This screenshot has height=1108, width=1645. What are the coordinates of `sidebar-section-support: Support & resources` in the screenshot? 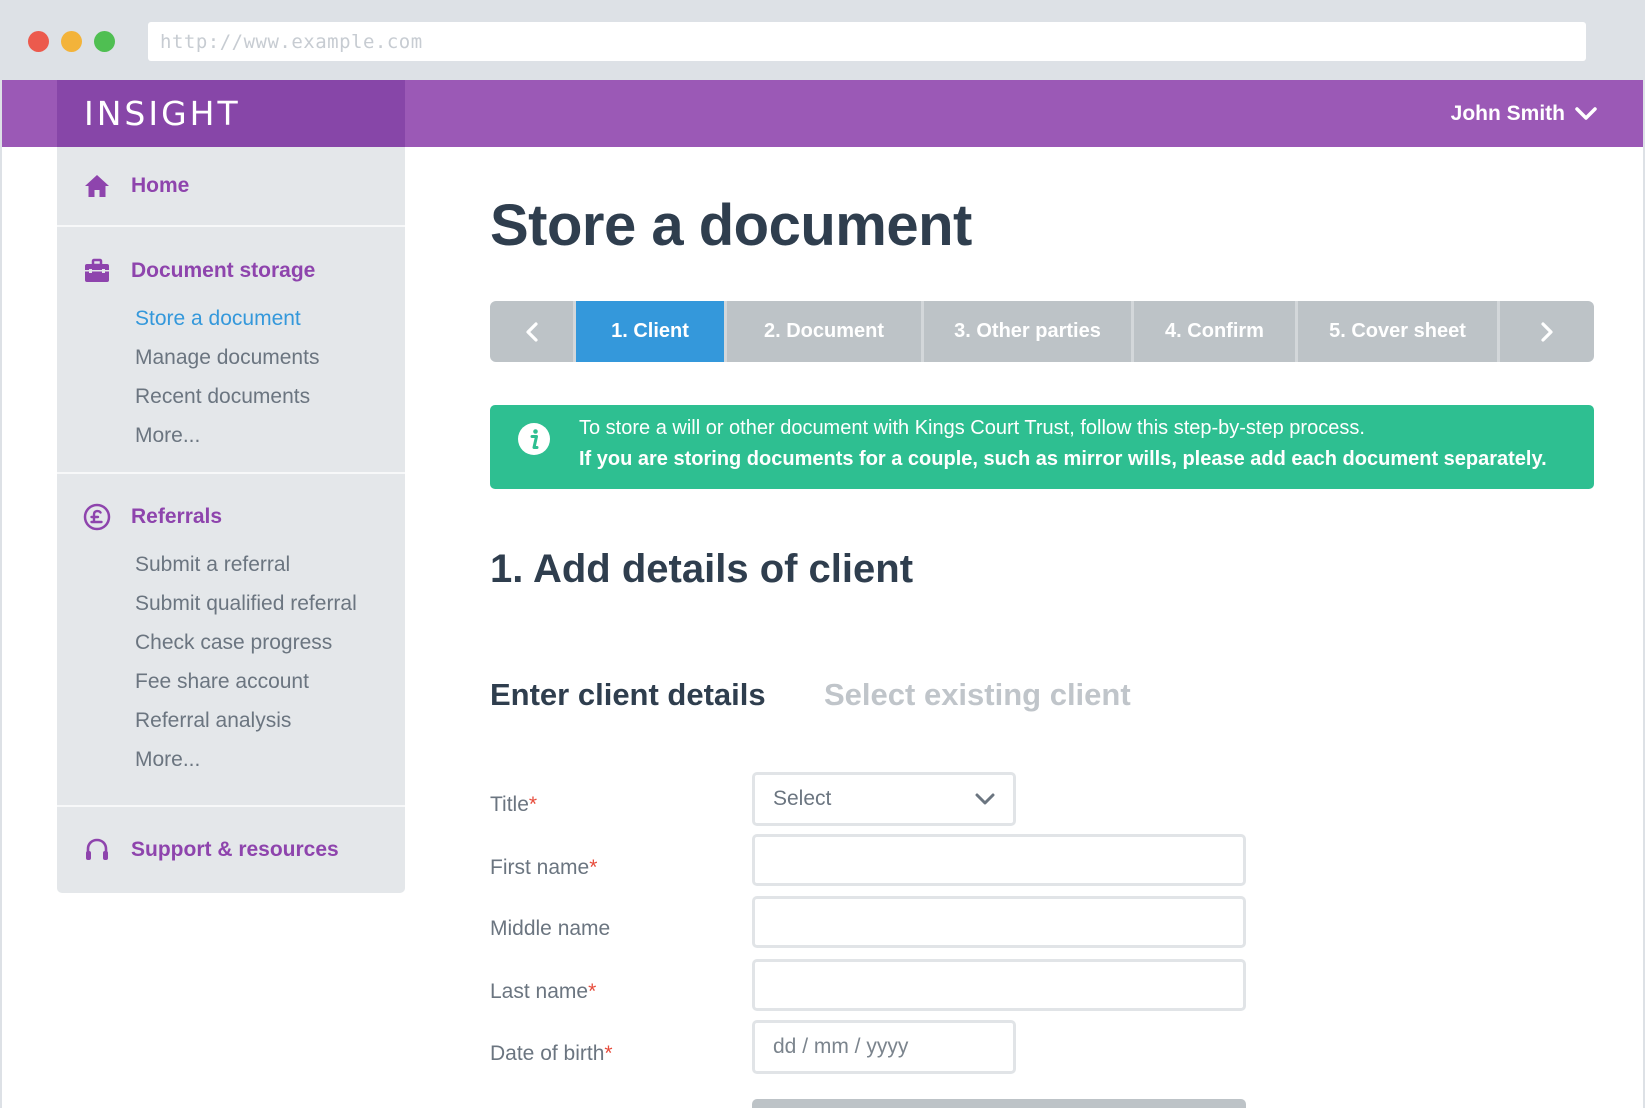 It's located at (231, 849).